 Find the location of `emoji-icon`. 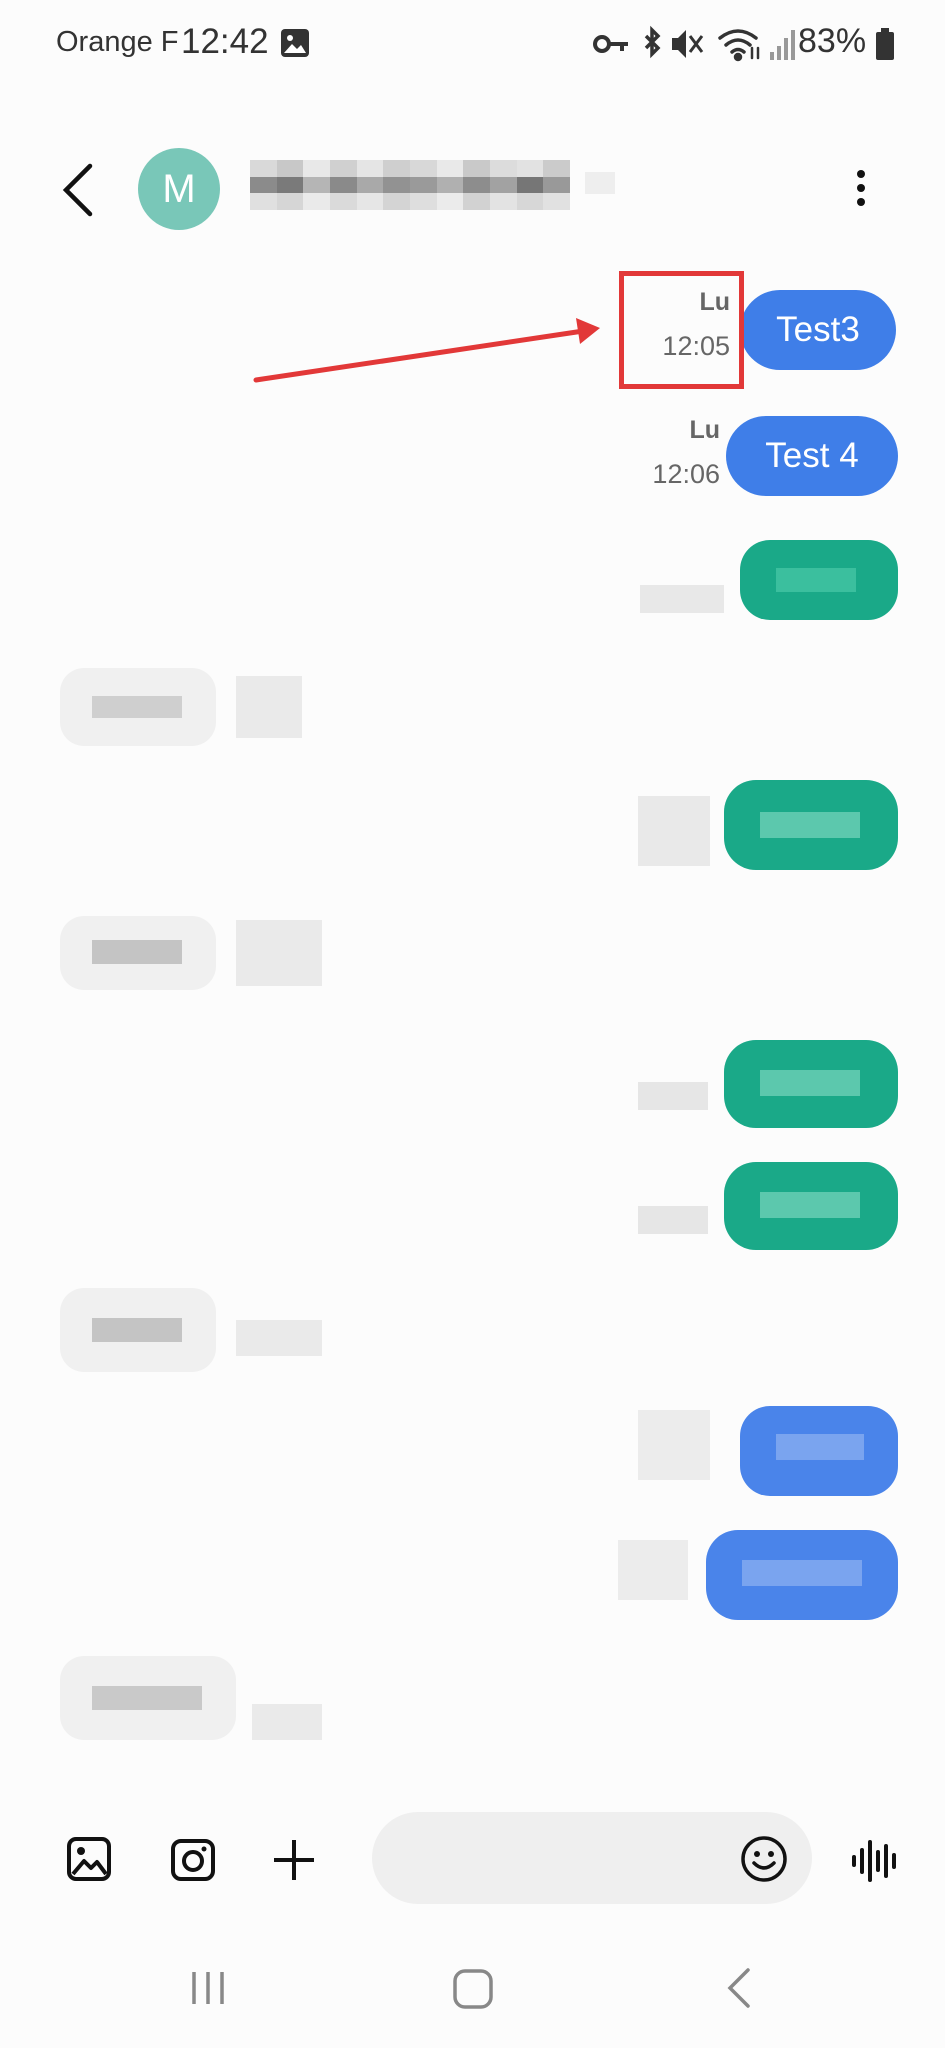

emoji-icon is located at coordinates (764, 1859).